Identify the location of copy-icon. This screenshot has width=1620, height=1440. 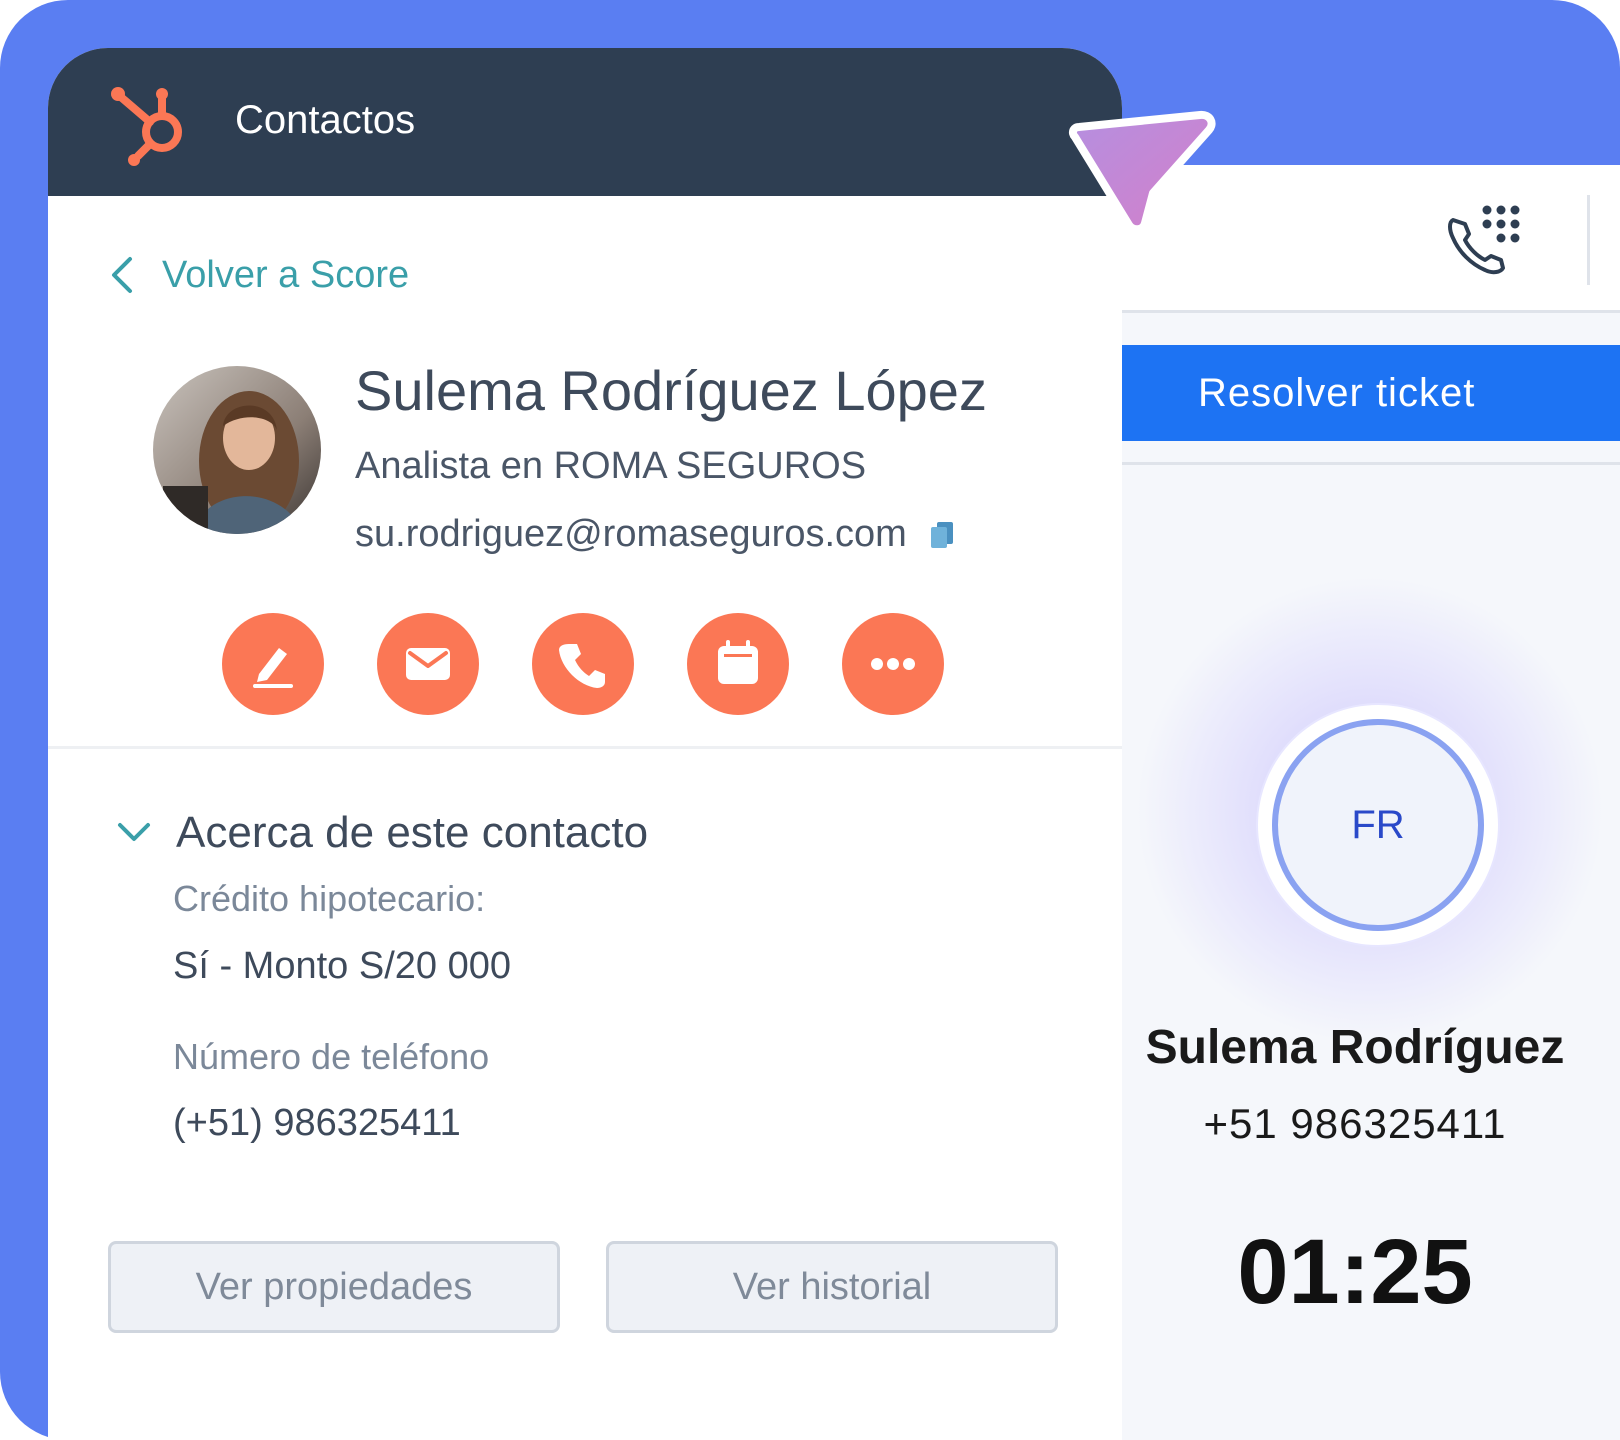
(942, 535).